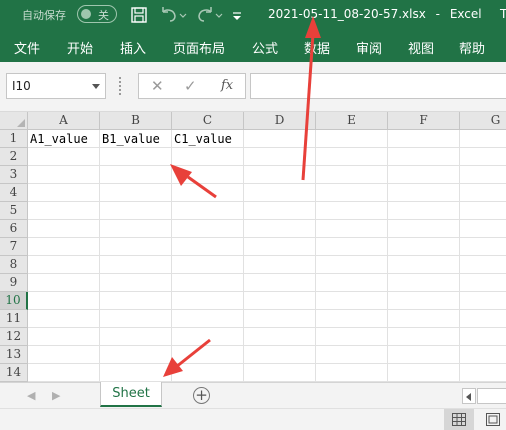  I want to click on column-header-g: G, so click(483, 121).